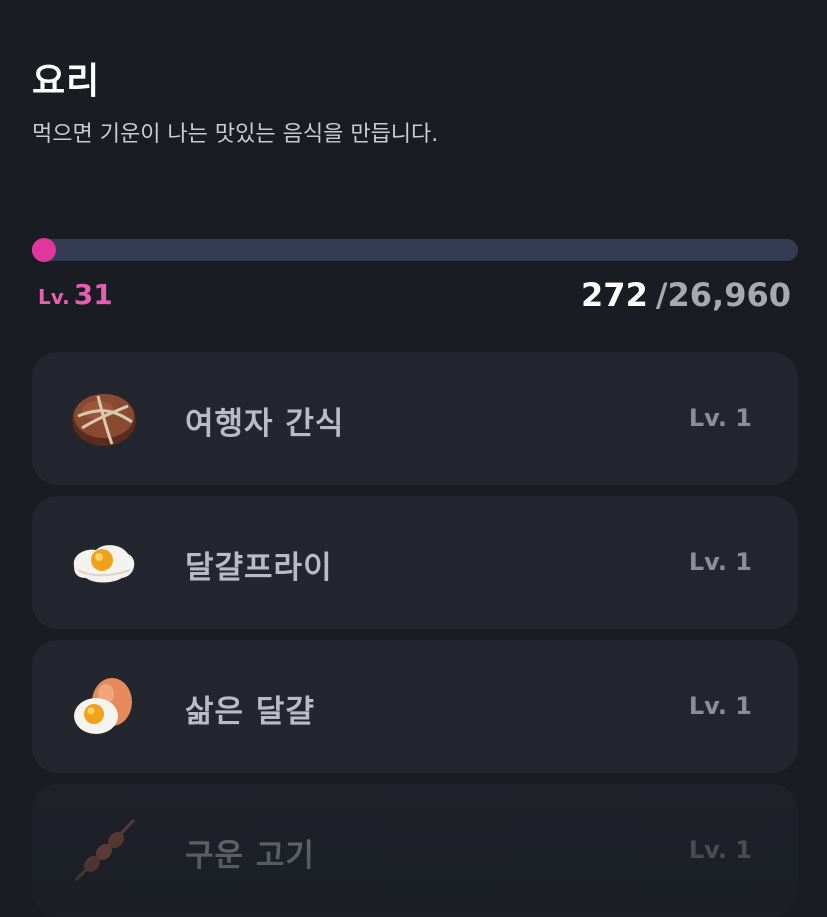 This screenshot has width=827, height=917. What do you see at coordinates (66, 81) in the screenshot?
I see `page-title: 요리` at bounding box center [66, 81].